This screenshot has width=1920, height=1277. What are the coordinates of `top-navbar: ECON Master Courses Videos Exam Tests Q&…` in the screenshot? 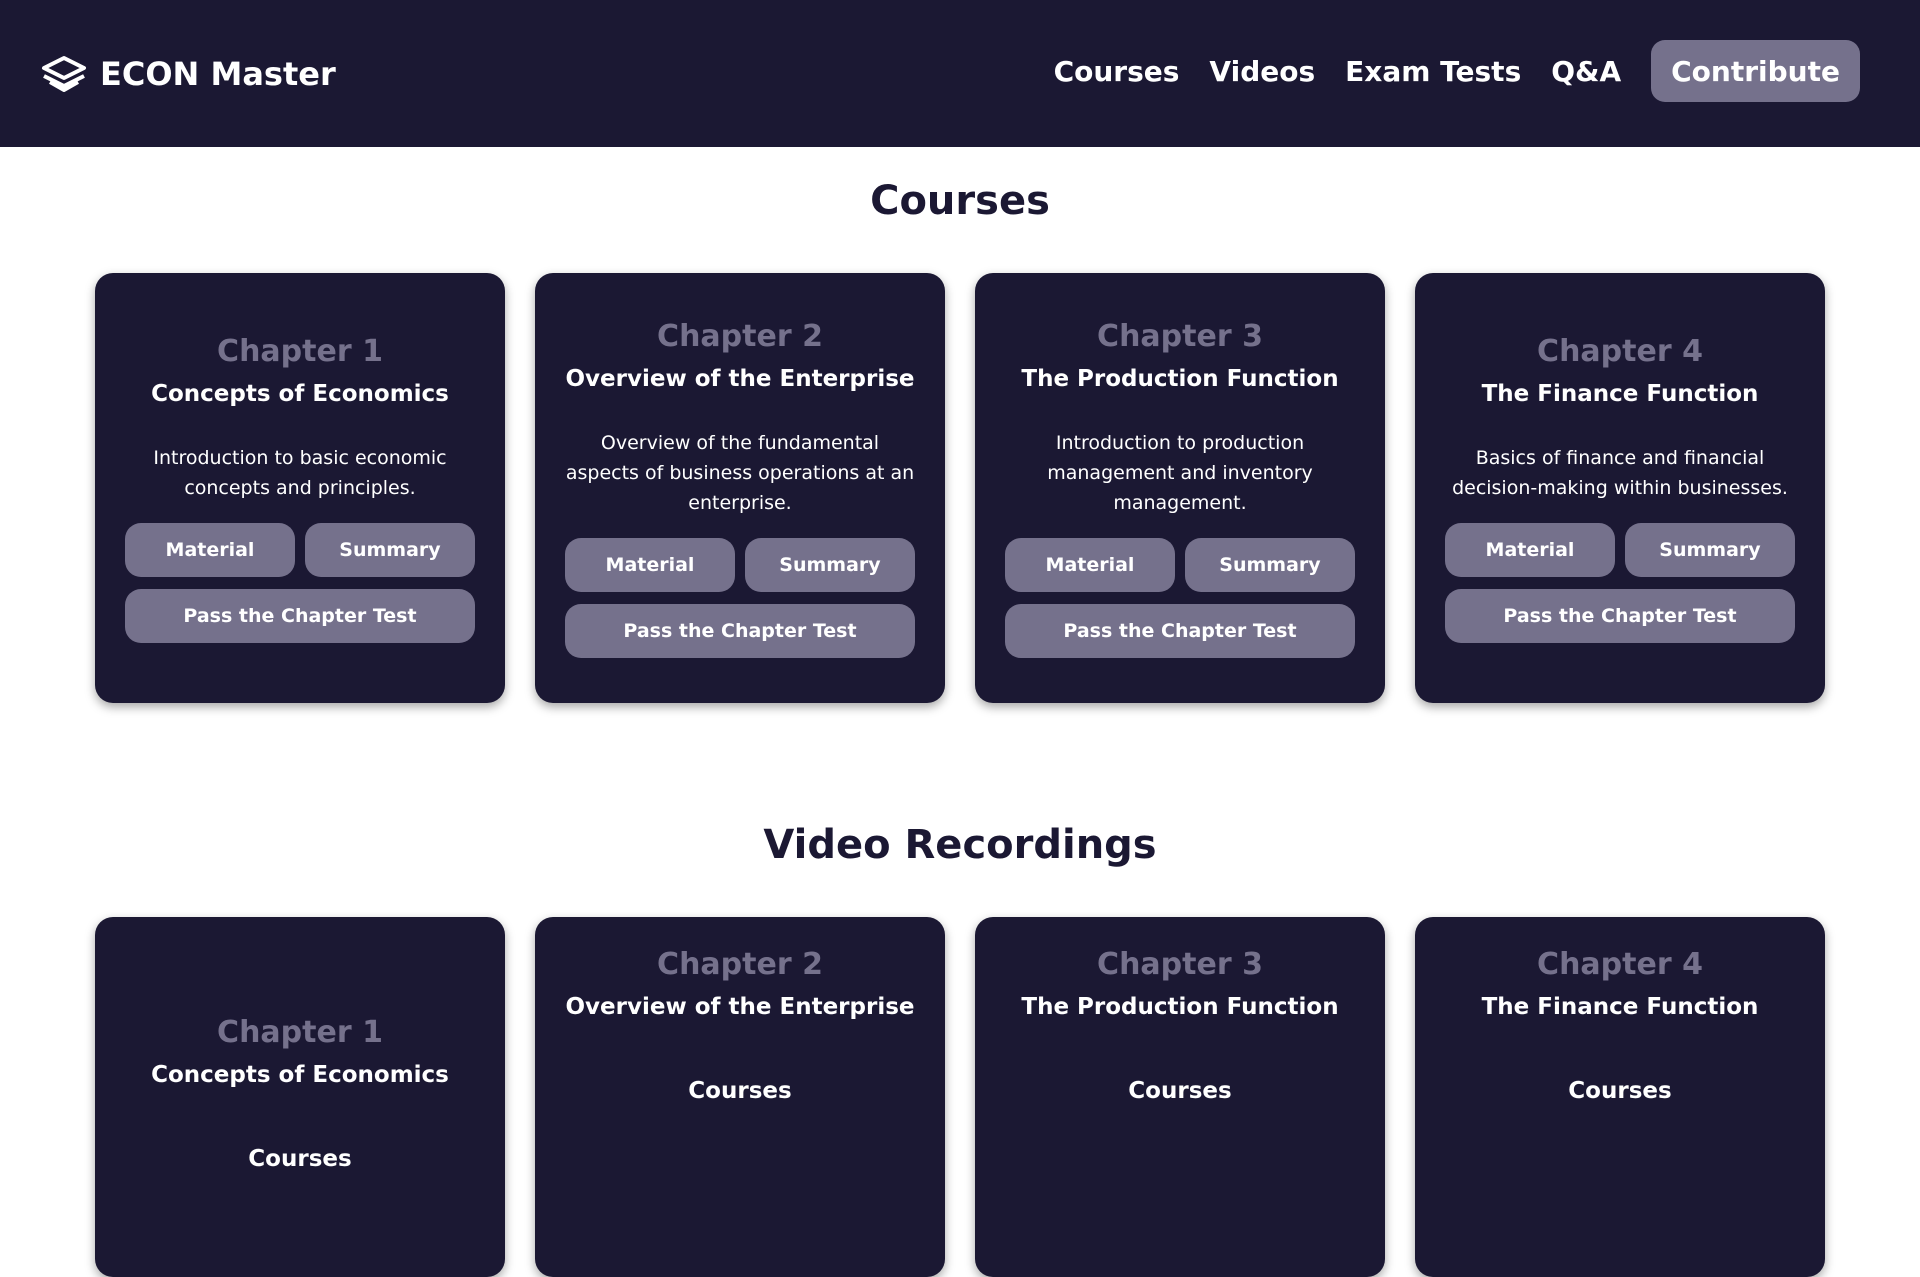 It's located at (960, 73).